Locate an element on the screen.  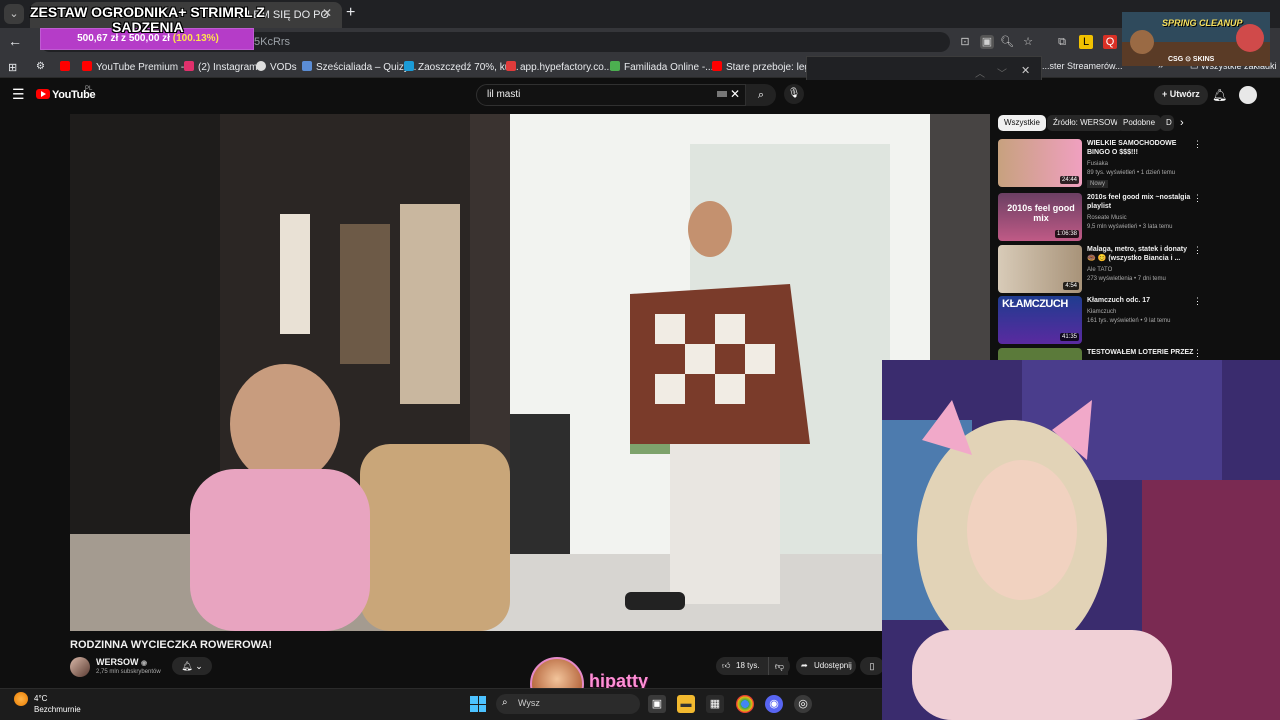
duration-badge: 1:06:38 is located at coordinates (1066, 234).